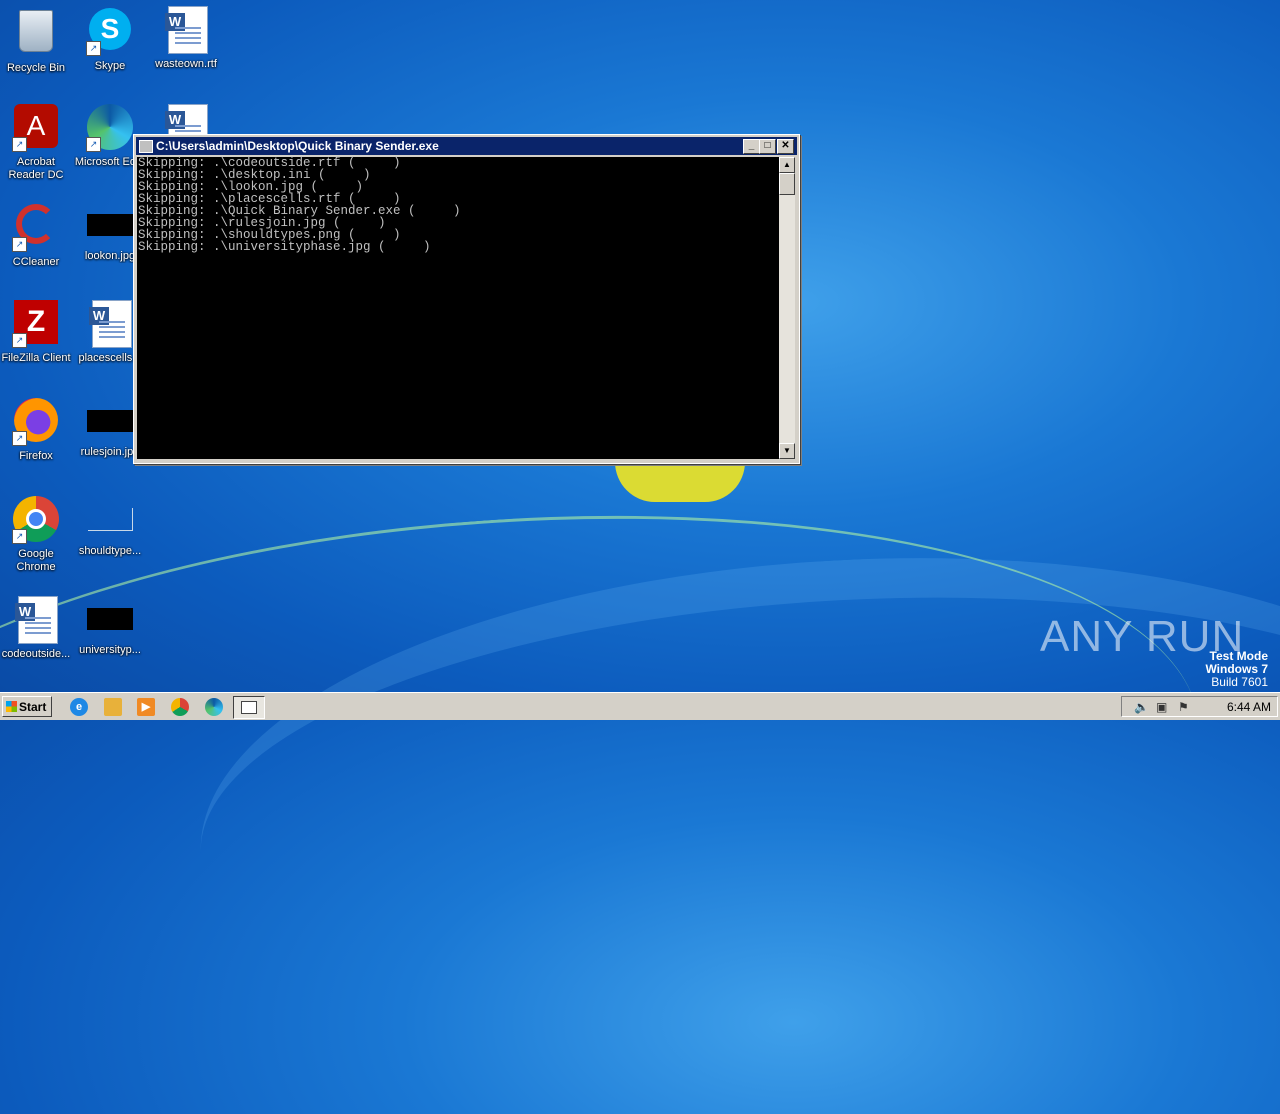  What do you see at coordinates (146, 146) in the screenshot?
I see `console-app-icon` at bounding box center [146, 146].